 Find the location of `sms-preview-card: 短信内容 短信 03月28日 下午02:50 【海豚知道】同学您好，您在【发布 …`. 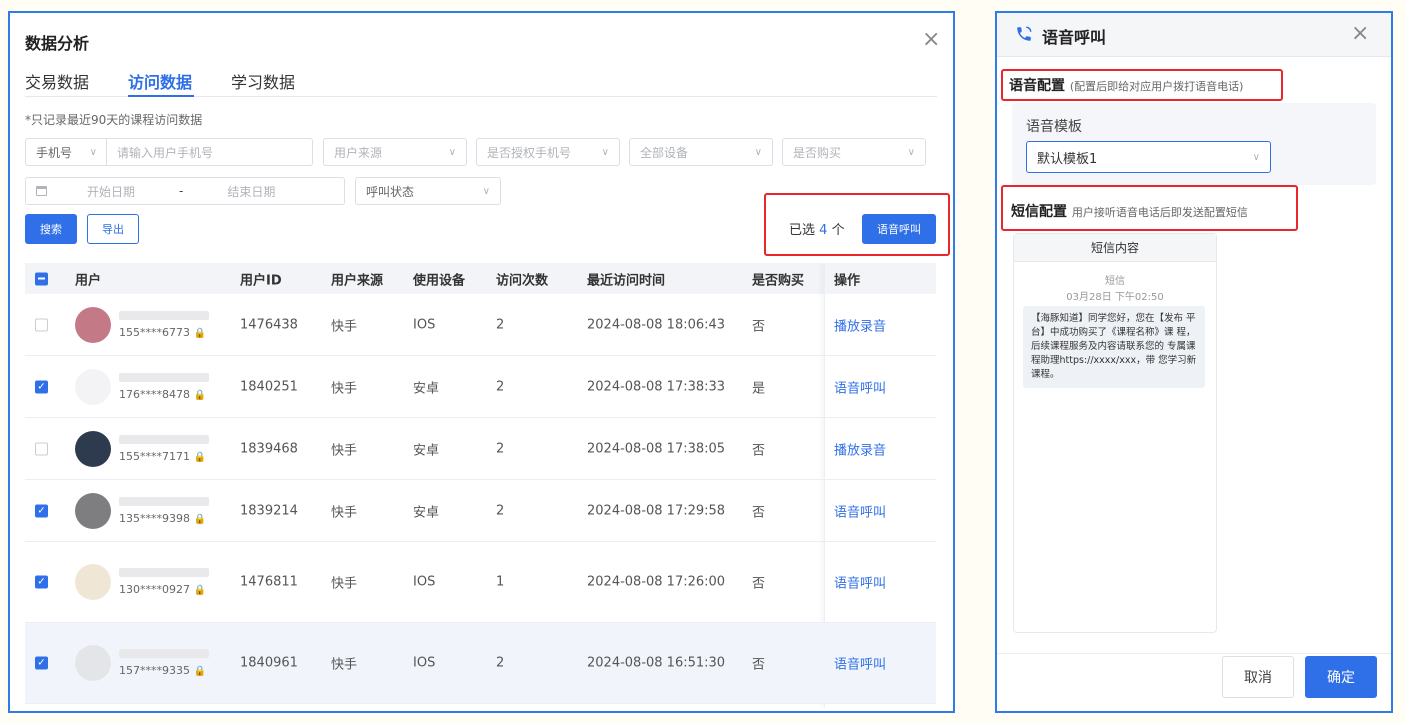

sms-preview-card: 短信内容 短信 03月28日 下午02:50 【海豚知道】同学您好，您在【发布 … is located at coordinates (1115, 433).